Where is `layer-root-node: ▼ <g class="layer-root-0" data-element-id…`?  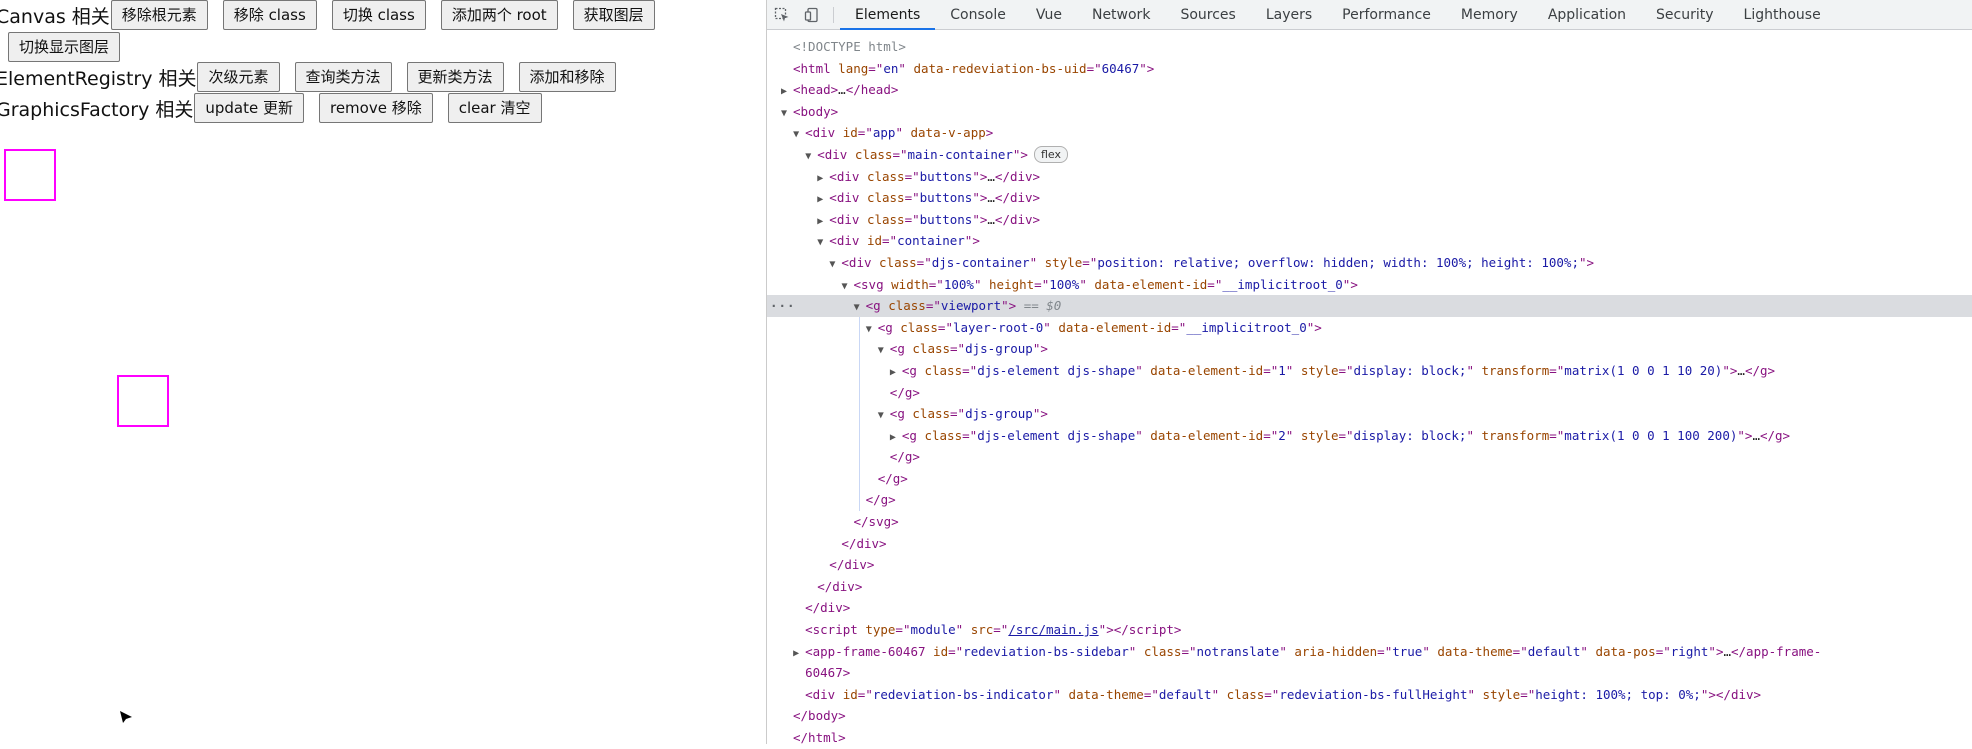 layer-root-node: ▼ <g class="layer-root-0" data-element-id… is located at coordinates (1369, 328).